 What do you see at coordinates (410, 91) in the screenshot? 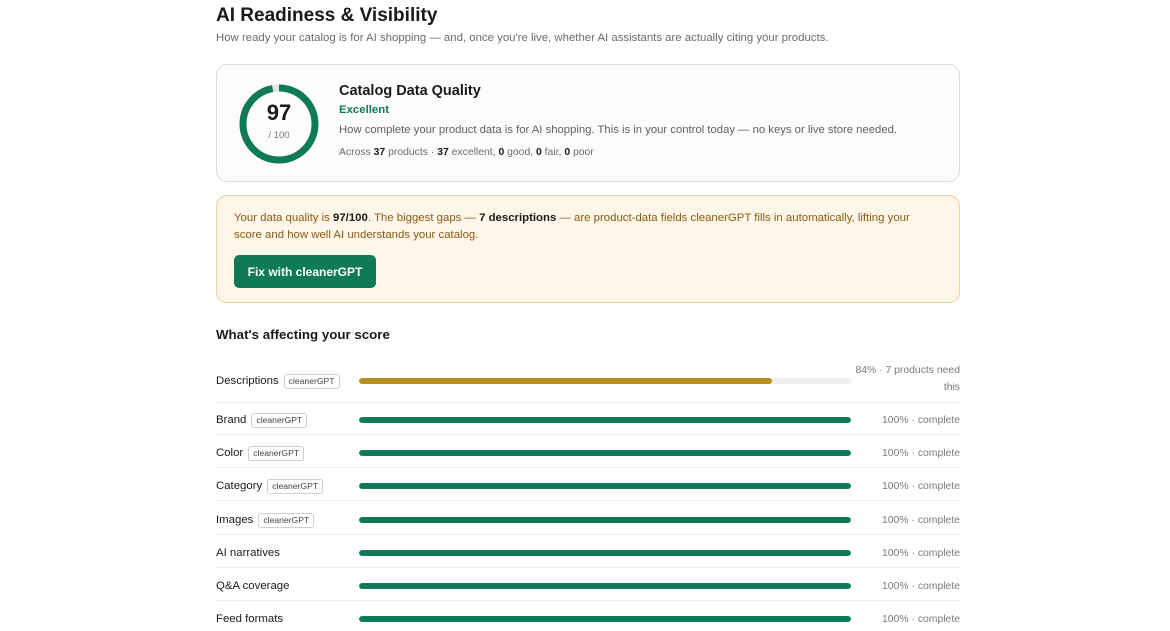
I see `card-title: Catalog Data Quality` at bounding box center [410, 91].